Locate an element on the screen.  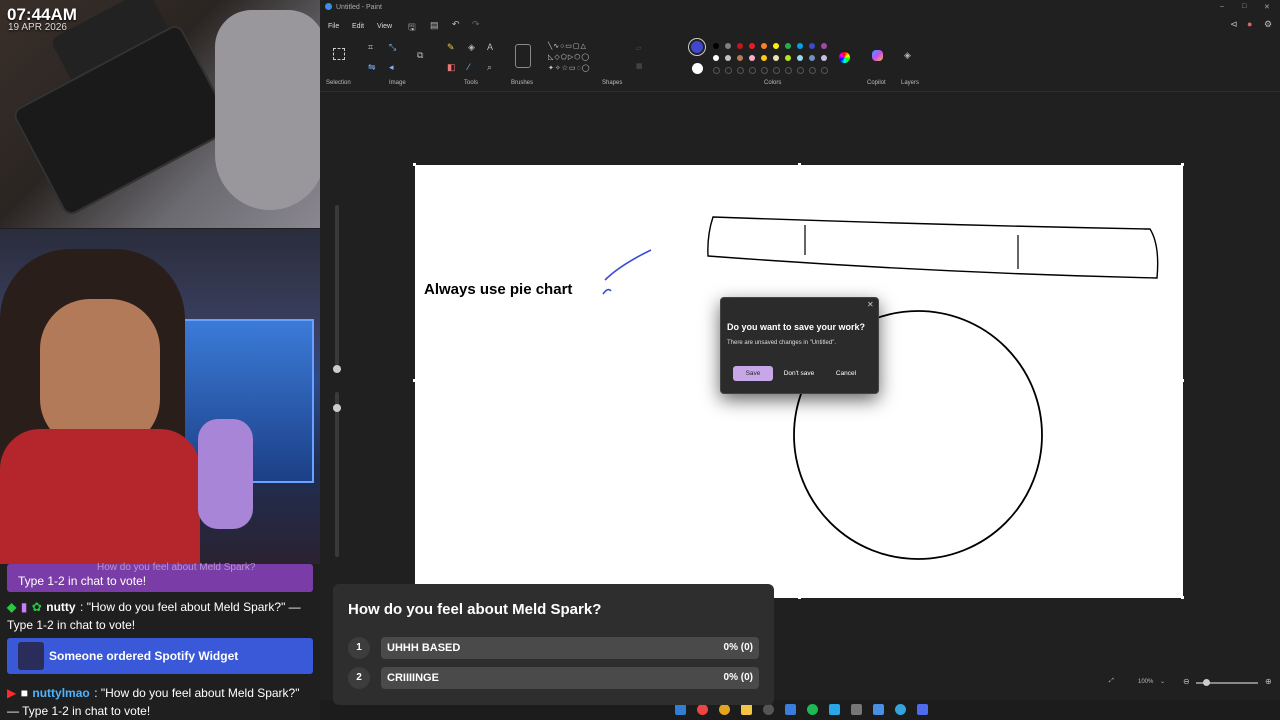
spotify-icon is located at coordinates (812, 709).